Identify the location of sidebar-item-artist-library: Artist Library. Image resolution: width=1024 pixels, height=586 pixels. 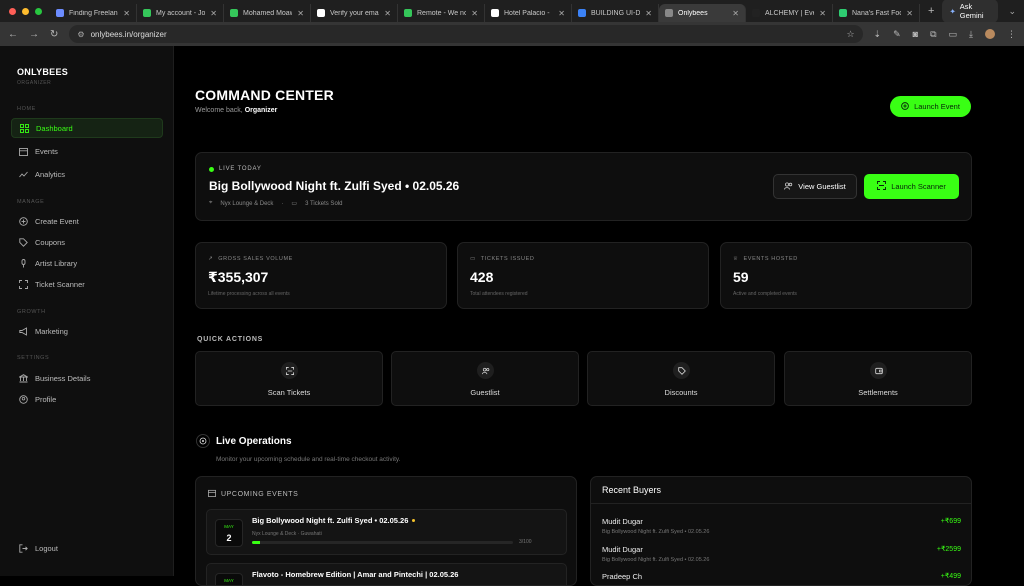
(87, 263).